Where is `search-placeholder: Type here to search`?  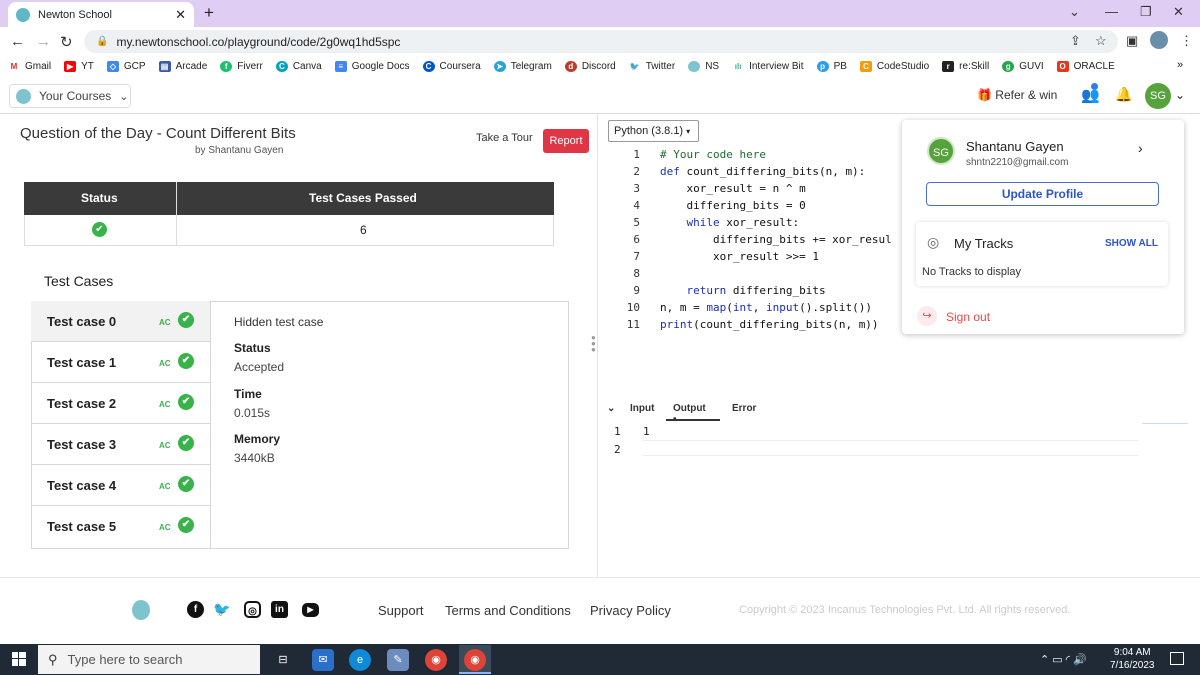 search-placeholder: Type here to search is located at coordinates (125, 659).